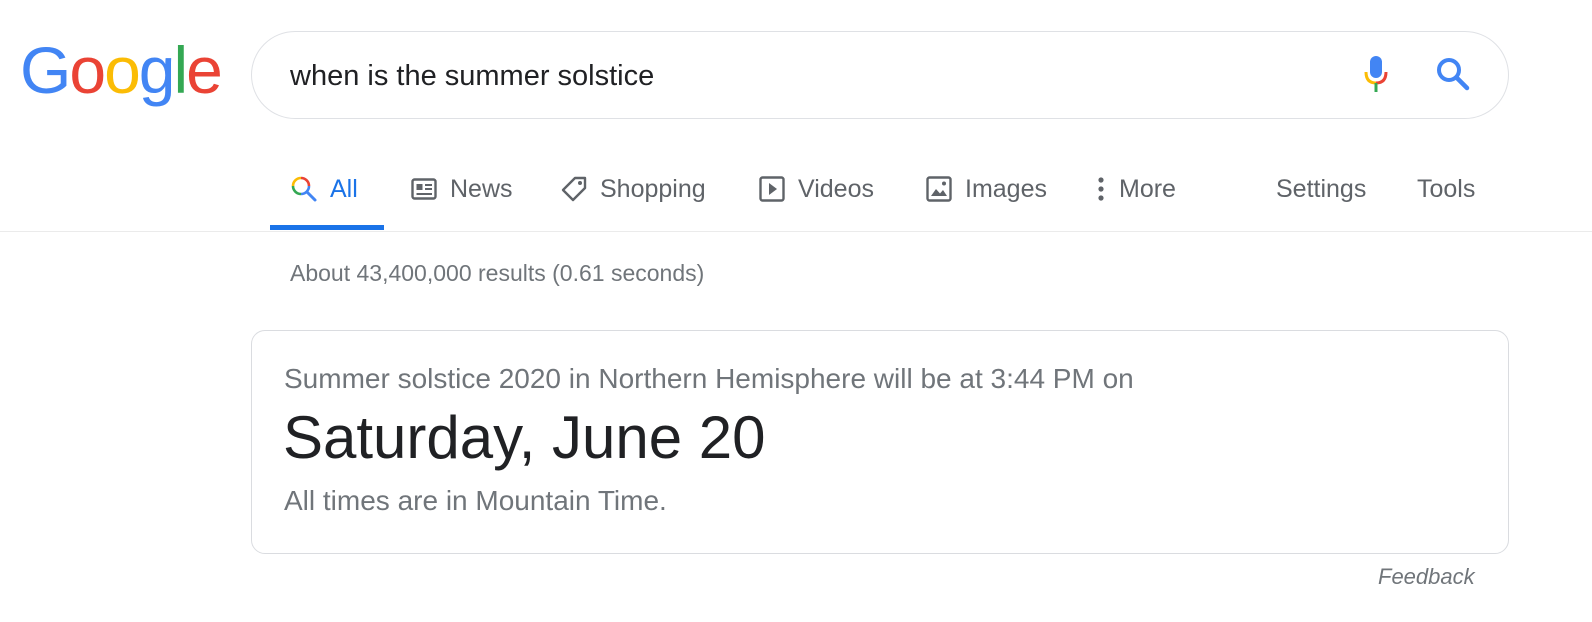 The image size is (1592, 622). I want to click on tools-label: Tools, so click(1446, 188).